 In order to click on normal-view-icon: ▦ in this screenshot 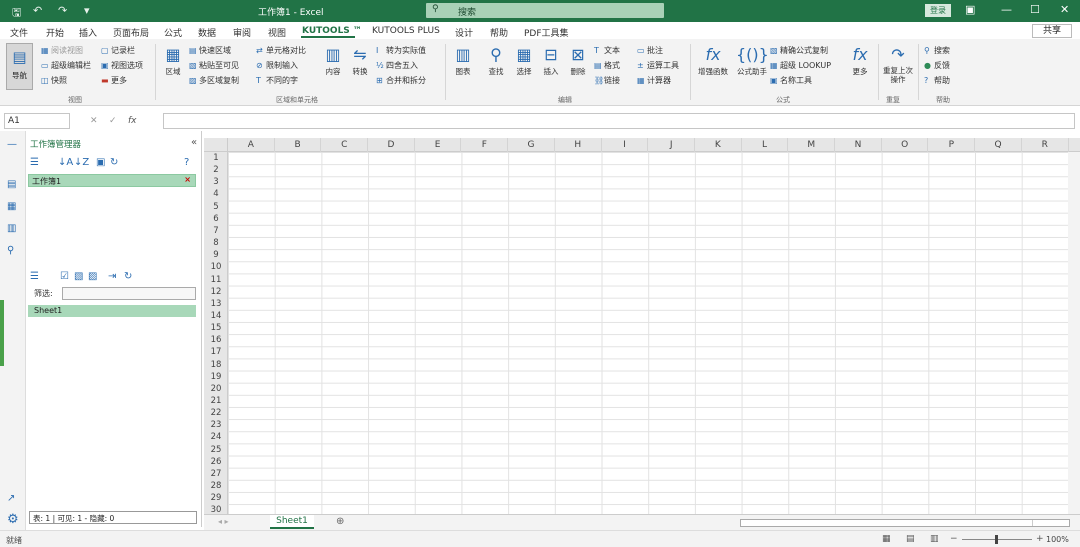, I will do `click(886, 539)`.